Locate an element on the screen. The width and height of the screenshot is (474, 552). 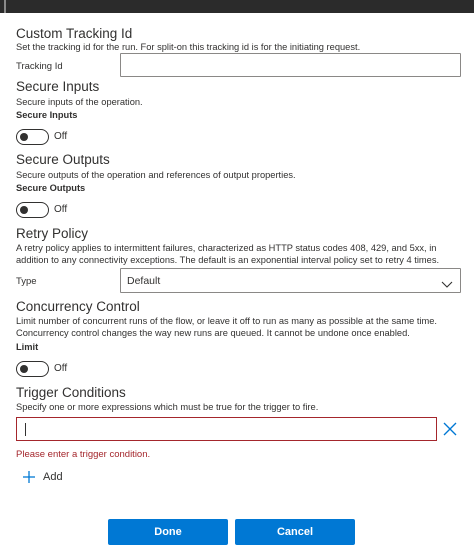
secure-inputs-label: Secure Inputs is located at coordinates (47, 115).